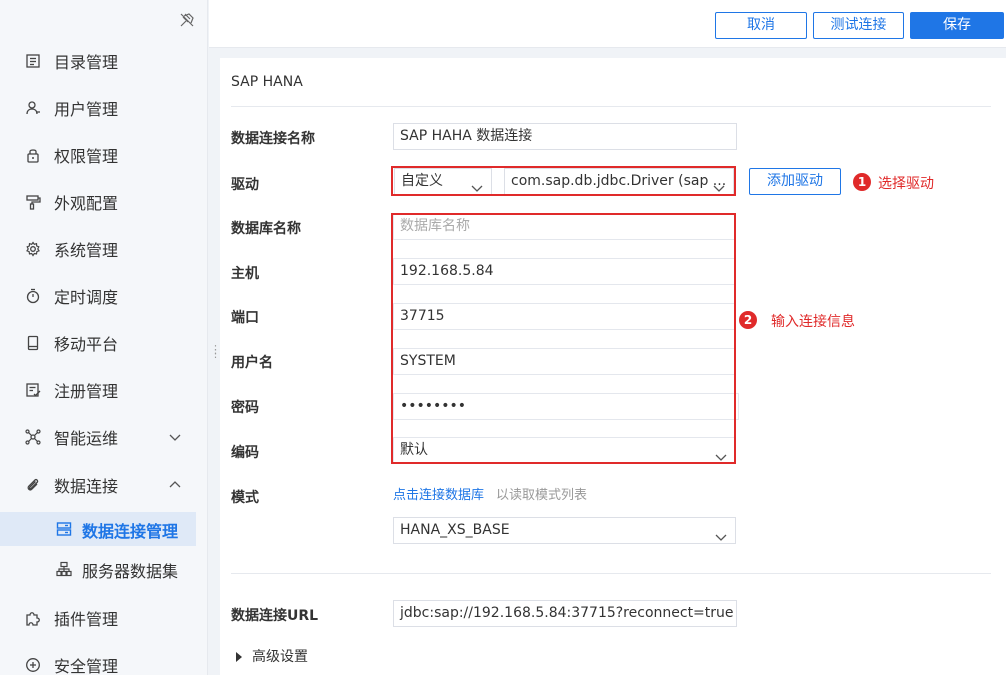  I want to click on sidebar-subitem-label: 数据连接管理, so click(130, 531).